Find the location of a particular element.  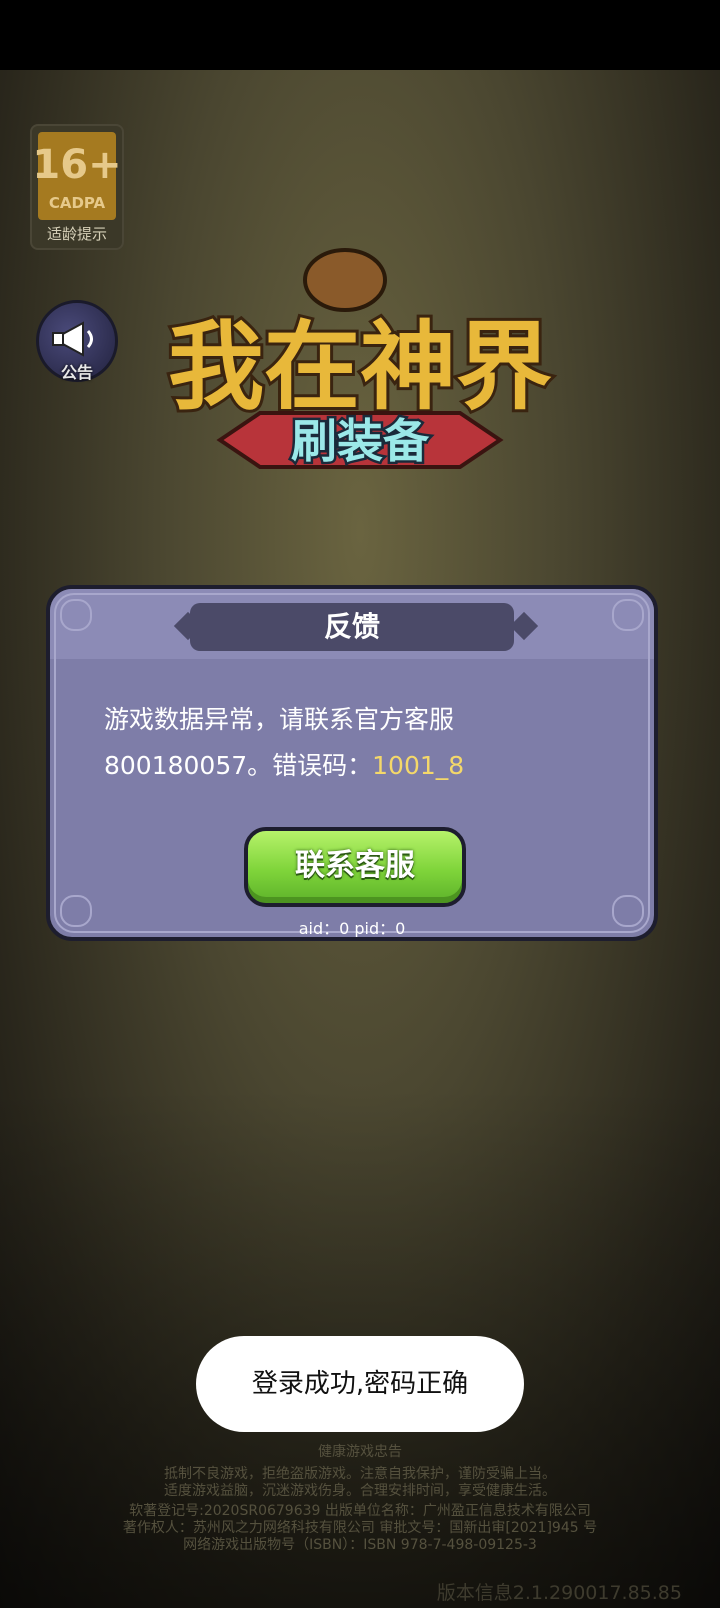

account-ids: aid：0 pid：0 is located at coordinates (352, 928).